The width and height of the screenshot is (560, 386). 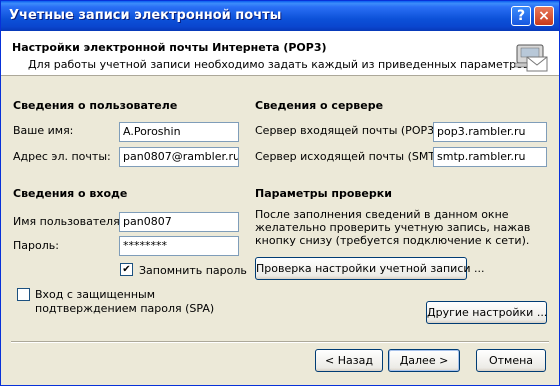 I want to click on cancel-button: Отмена, so click(x=511, y=360).